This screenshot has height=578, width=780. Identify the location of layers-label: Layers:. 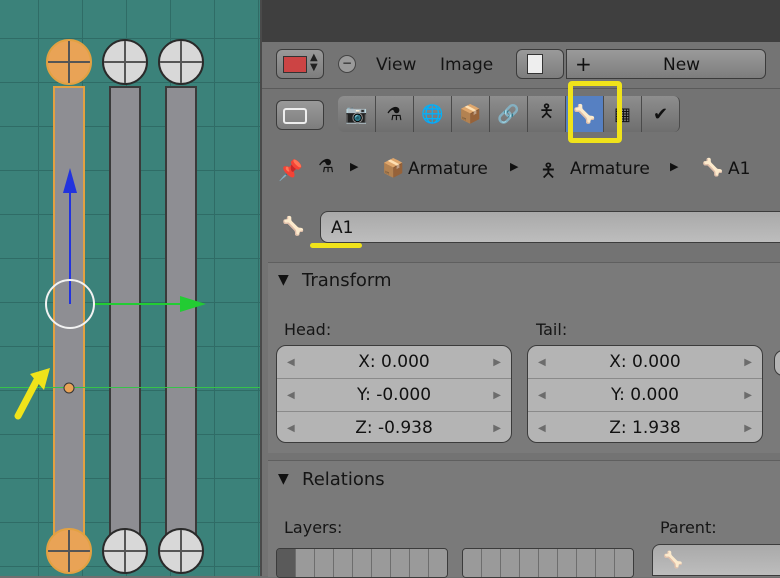
(313, 527).